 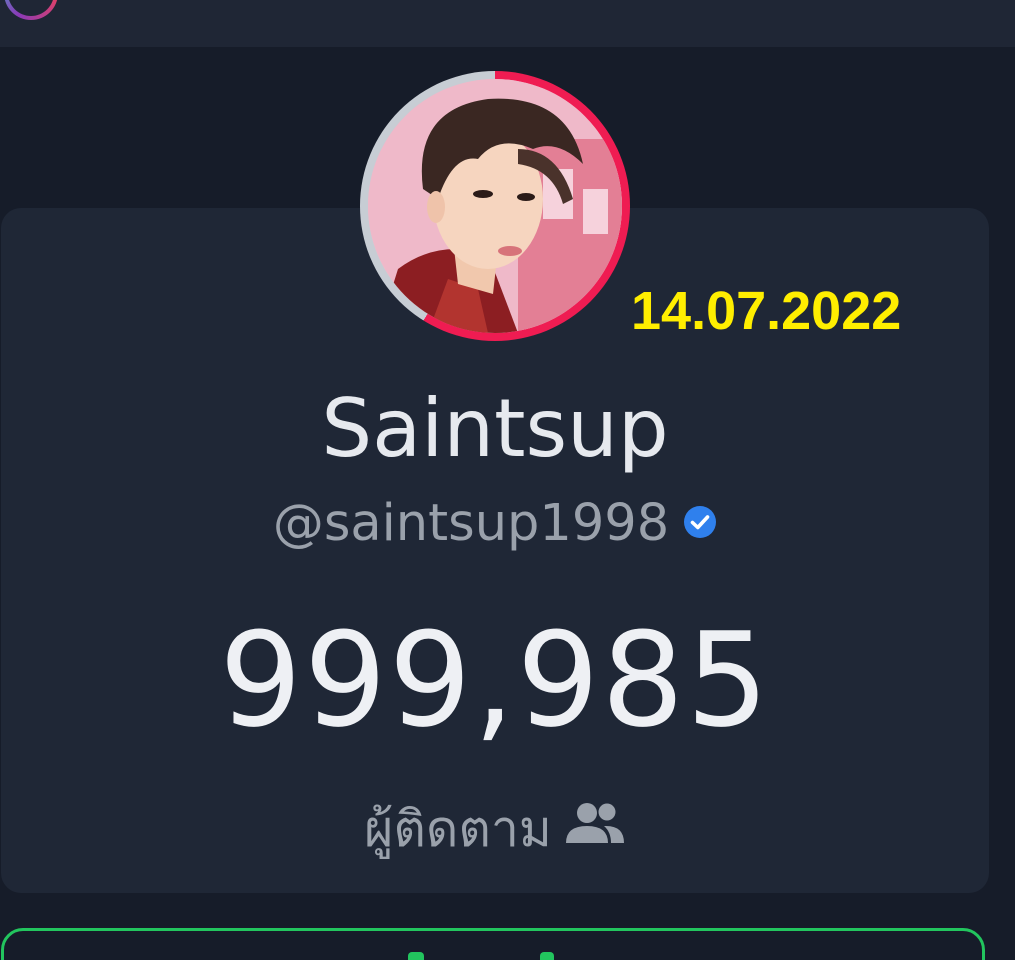 I want to click on date-stamp: 14.07.2022, so click(x=766, y=311).